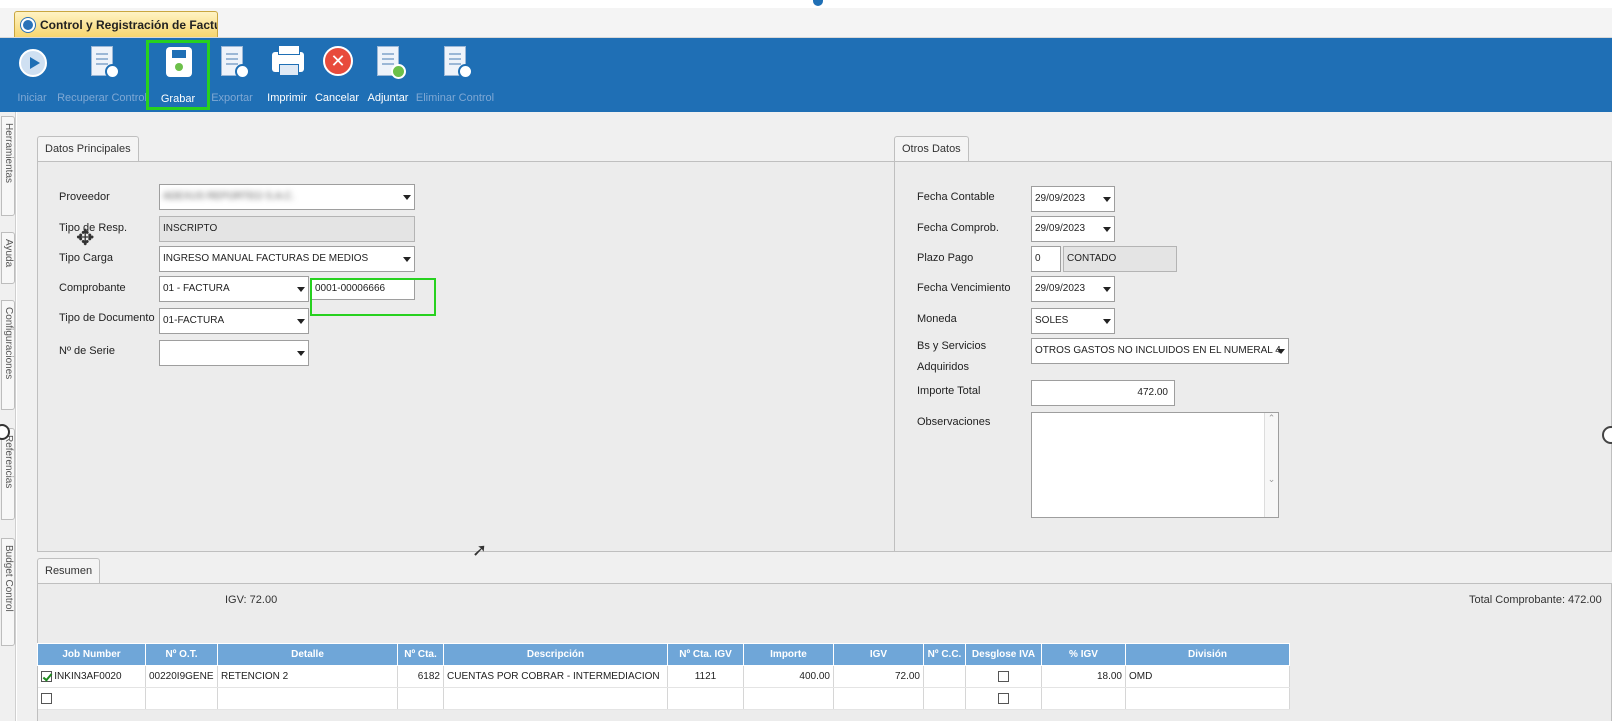 The width and height of the screenshot is (1612, 721). Describe the element at coordinates (8, 153) in the screenshot. I see `side-tab-label: Herramientas` at that location.